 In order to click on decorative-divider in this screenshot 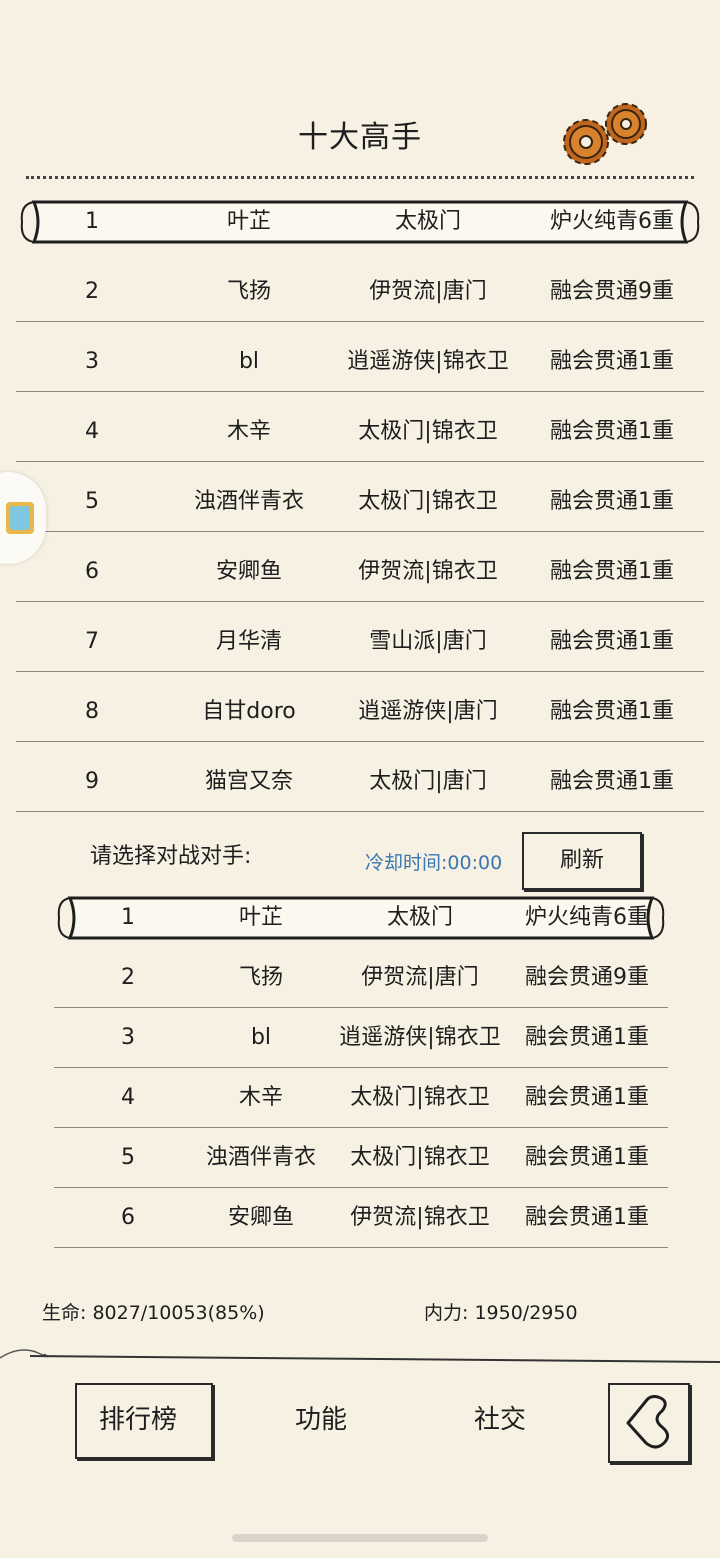, I will do `click(360, 1356)`.